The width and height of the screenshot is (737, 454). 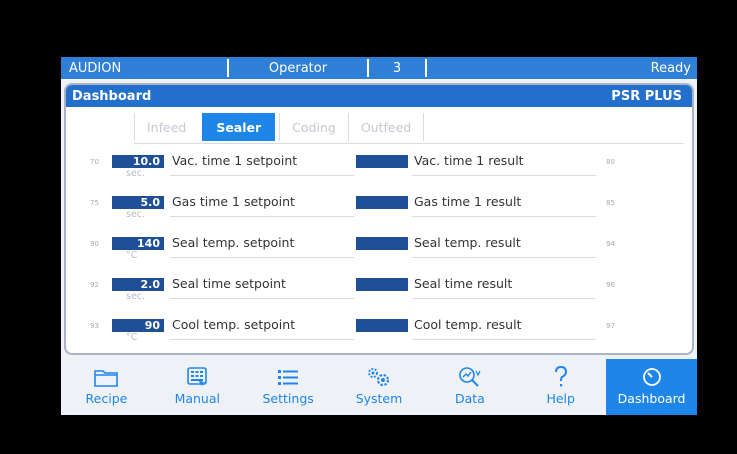 I want to click on setpoint-index: 90, so click(x=94, y=244).